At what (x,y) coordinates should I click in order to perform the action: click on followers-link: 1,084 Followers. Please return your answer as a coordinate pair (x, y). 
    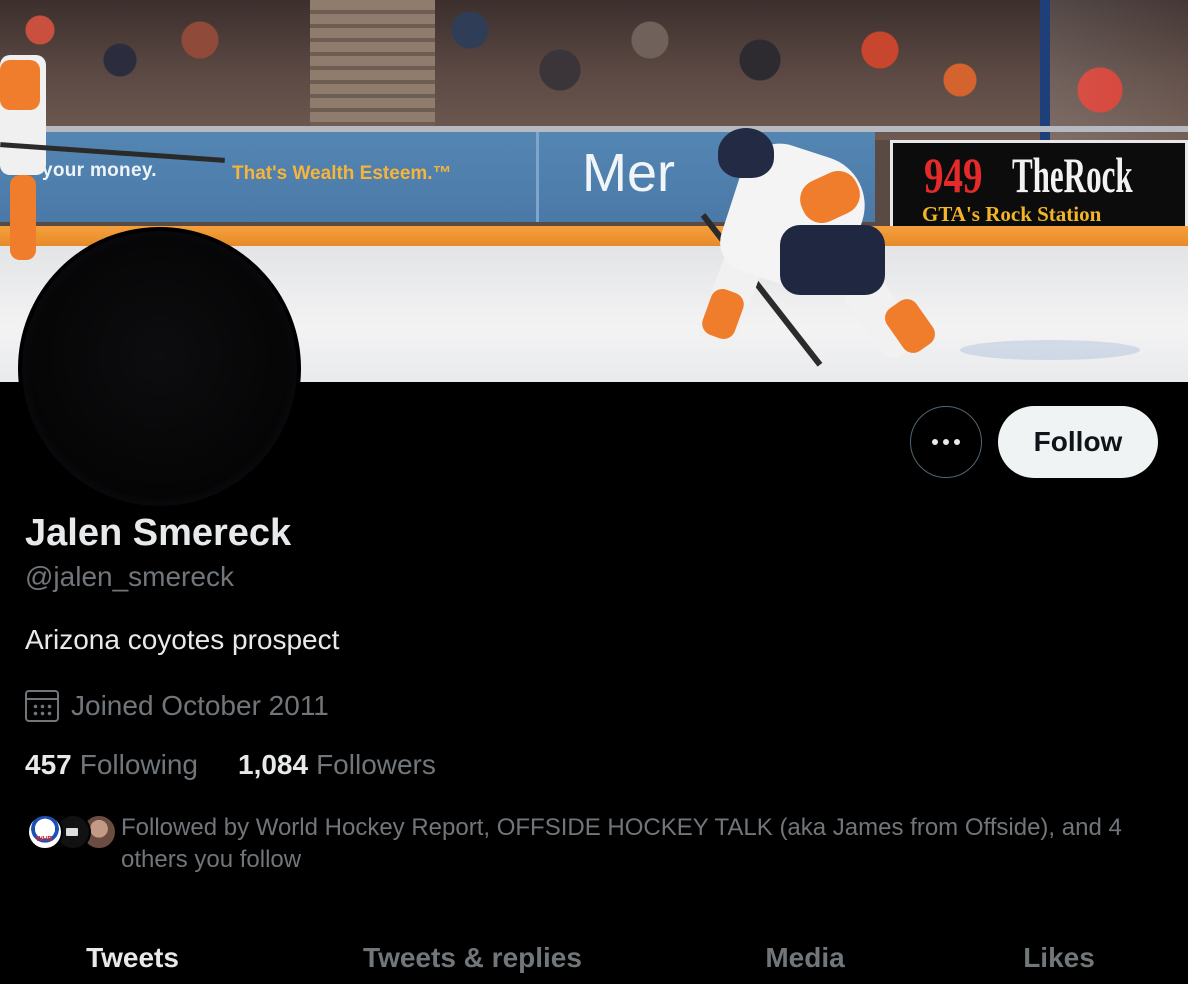
    Looking at the image, I should click on (337, 765).